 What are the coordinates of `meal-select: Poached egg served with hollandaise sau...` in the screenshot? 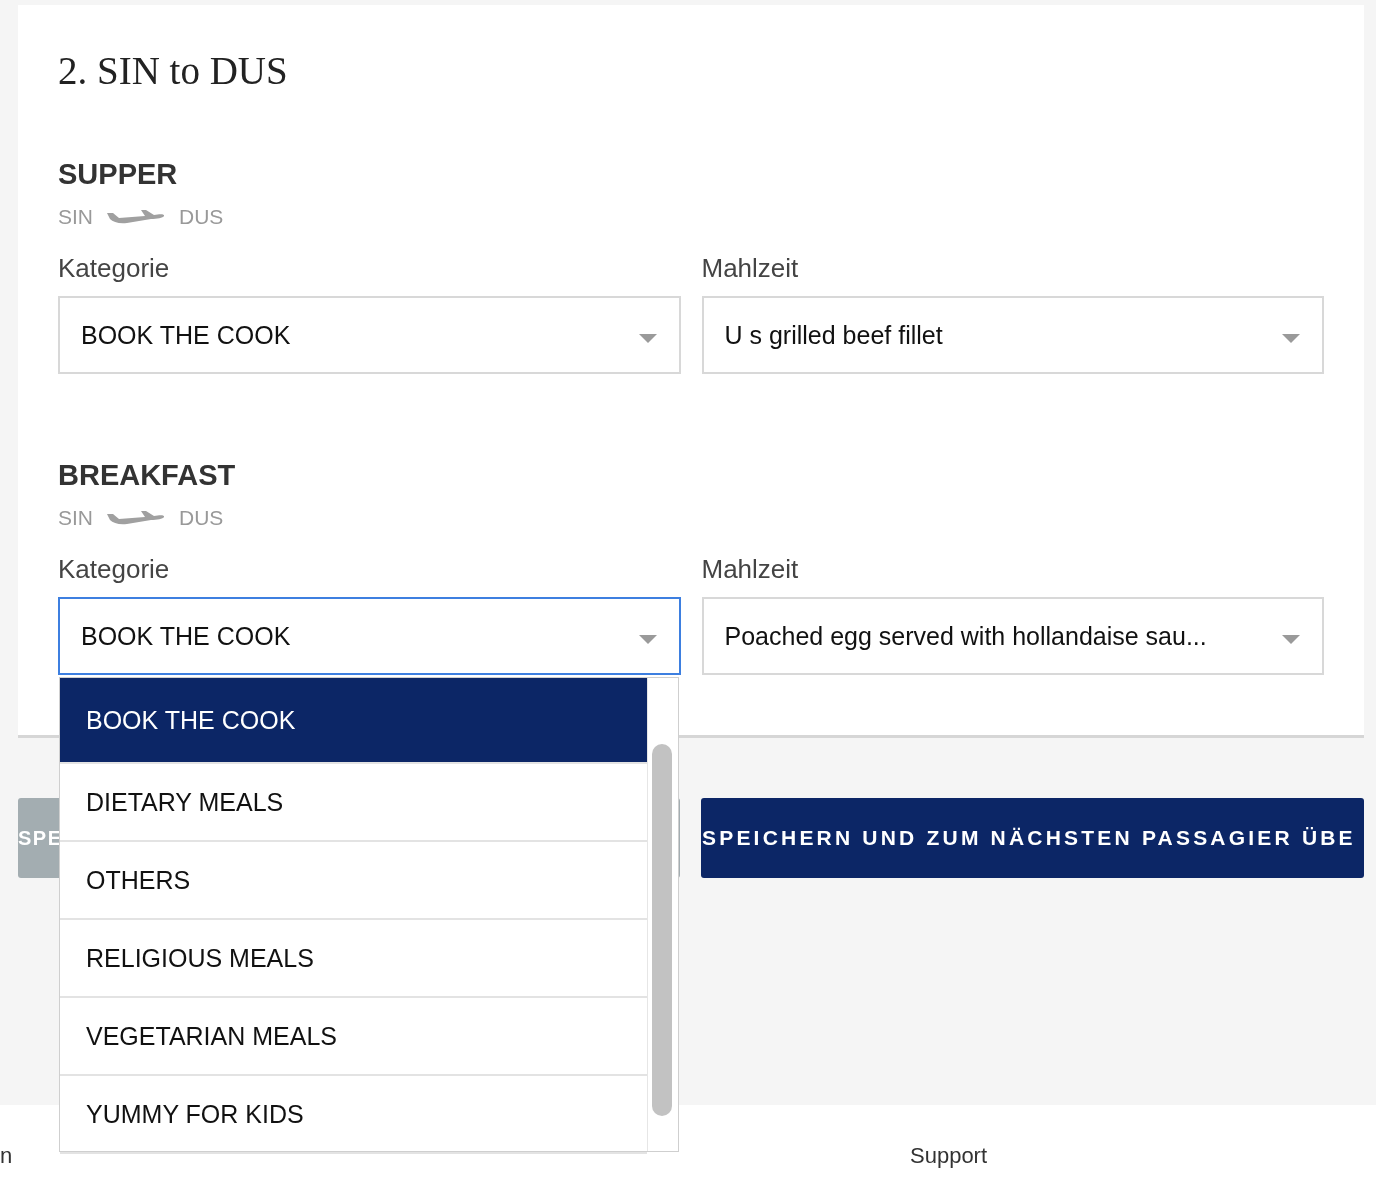 It's located at (1012, 636).